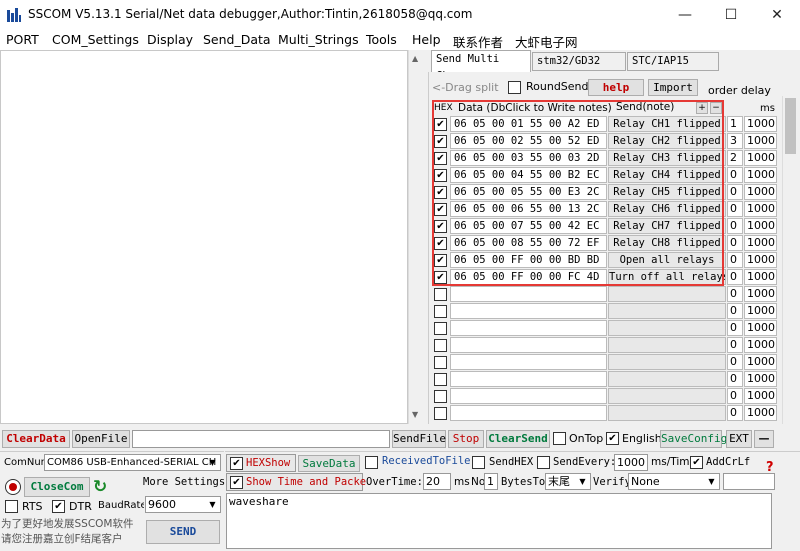 The image size is (800, 551). What do you see at coordinates (465, 87) in the screenshot?
I see `drag-split-label: <-Drag split` at bounding box center [465, 87].